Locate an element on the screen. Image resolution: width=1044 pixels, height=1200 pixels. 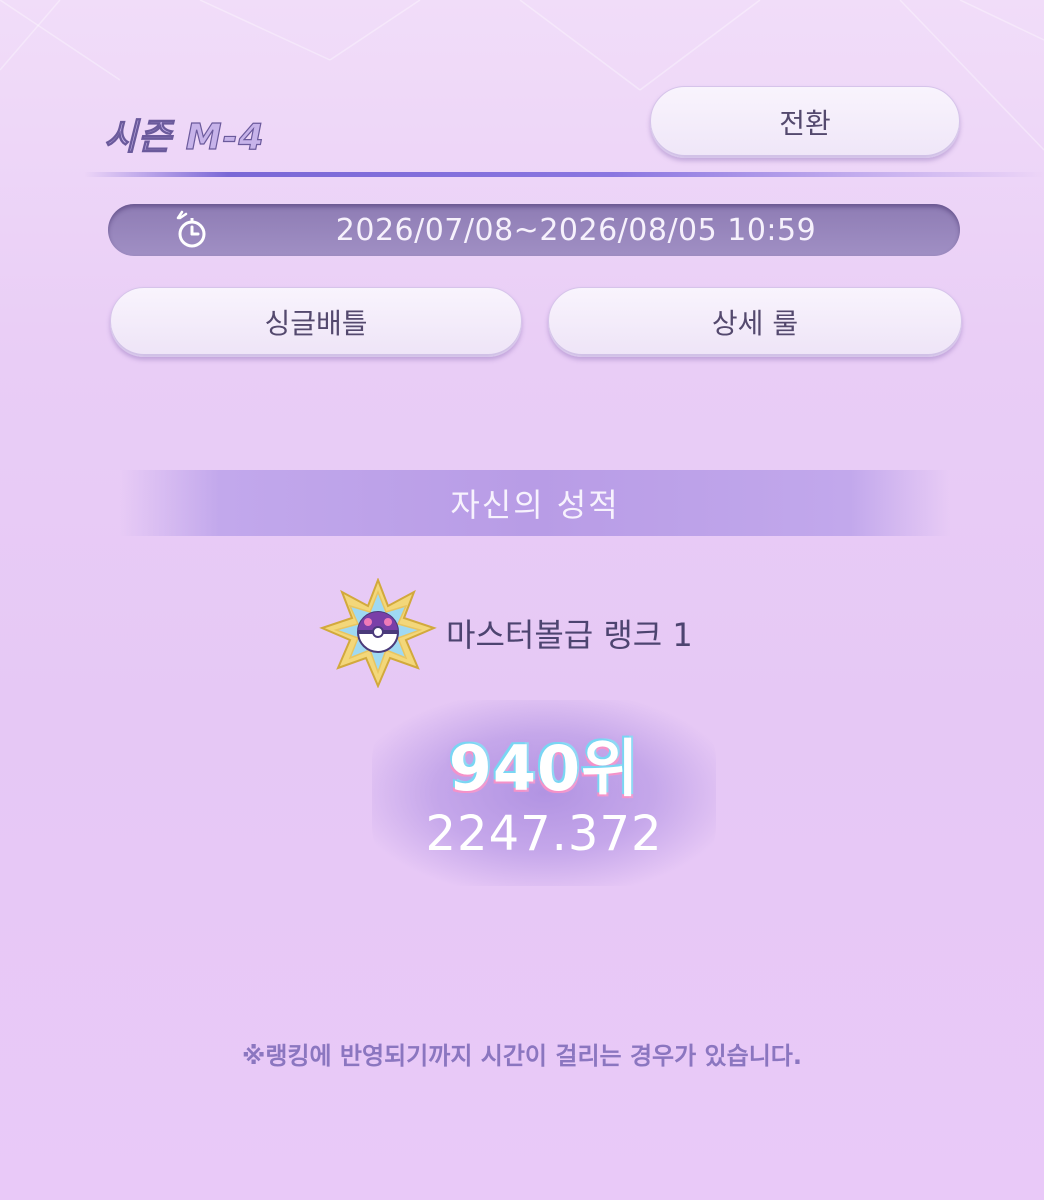
season-title: 시즌 M-4 is located at coordinates (184, 137).